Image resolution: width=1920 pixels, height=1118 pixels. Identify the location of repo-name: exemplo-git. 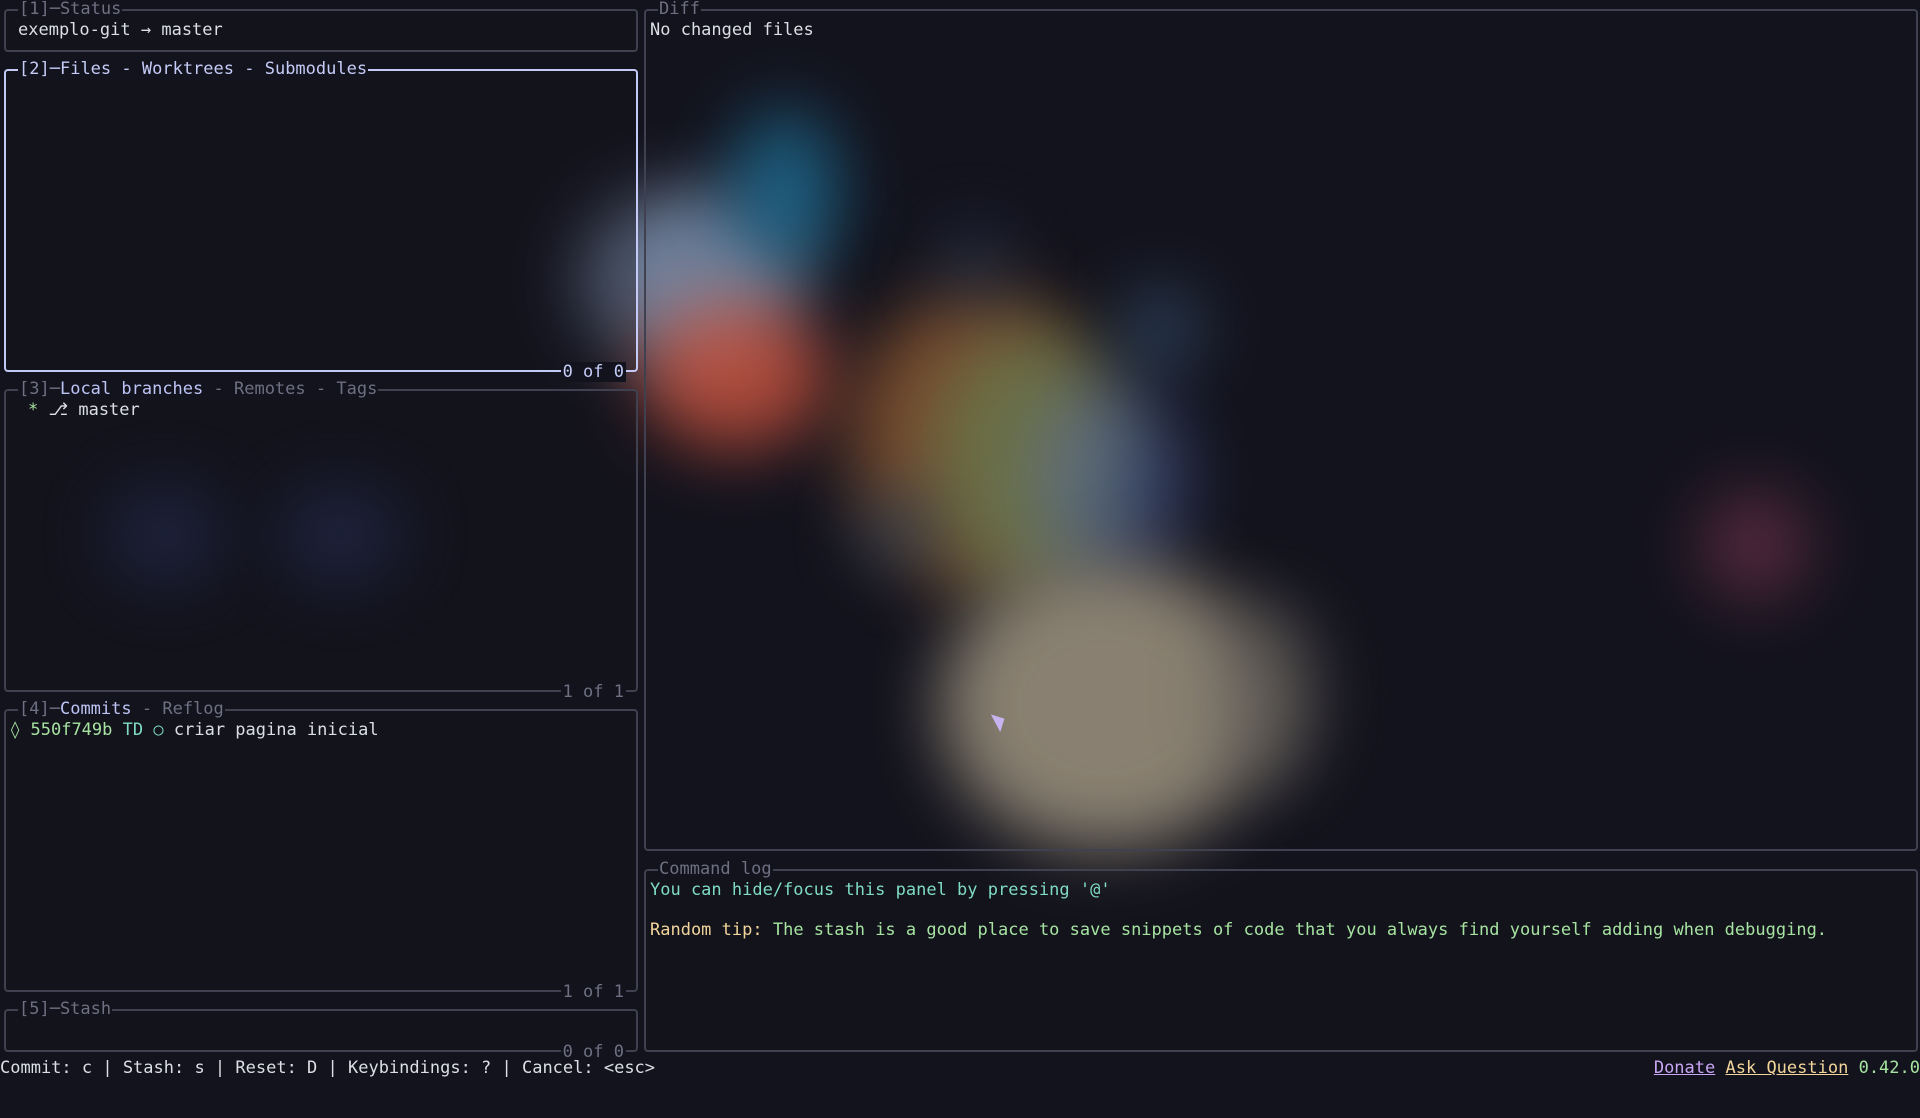
(74, 30).